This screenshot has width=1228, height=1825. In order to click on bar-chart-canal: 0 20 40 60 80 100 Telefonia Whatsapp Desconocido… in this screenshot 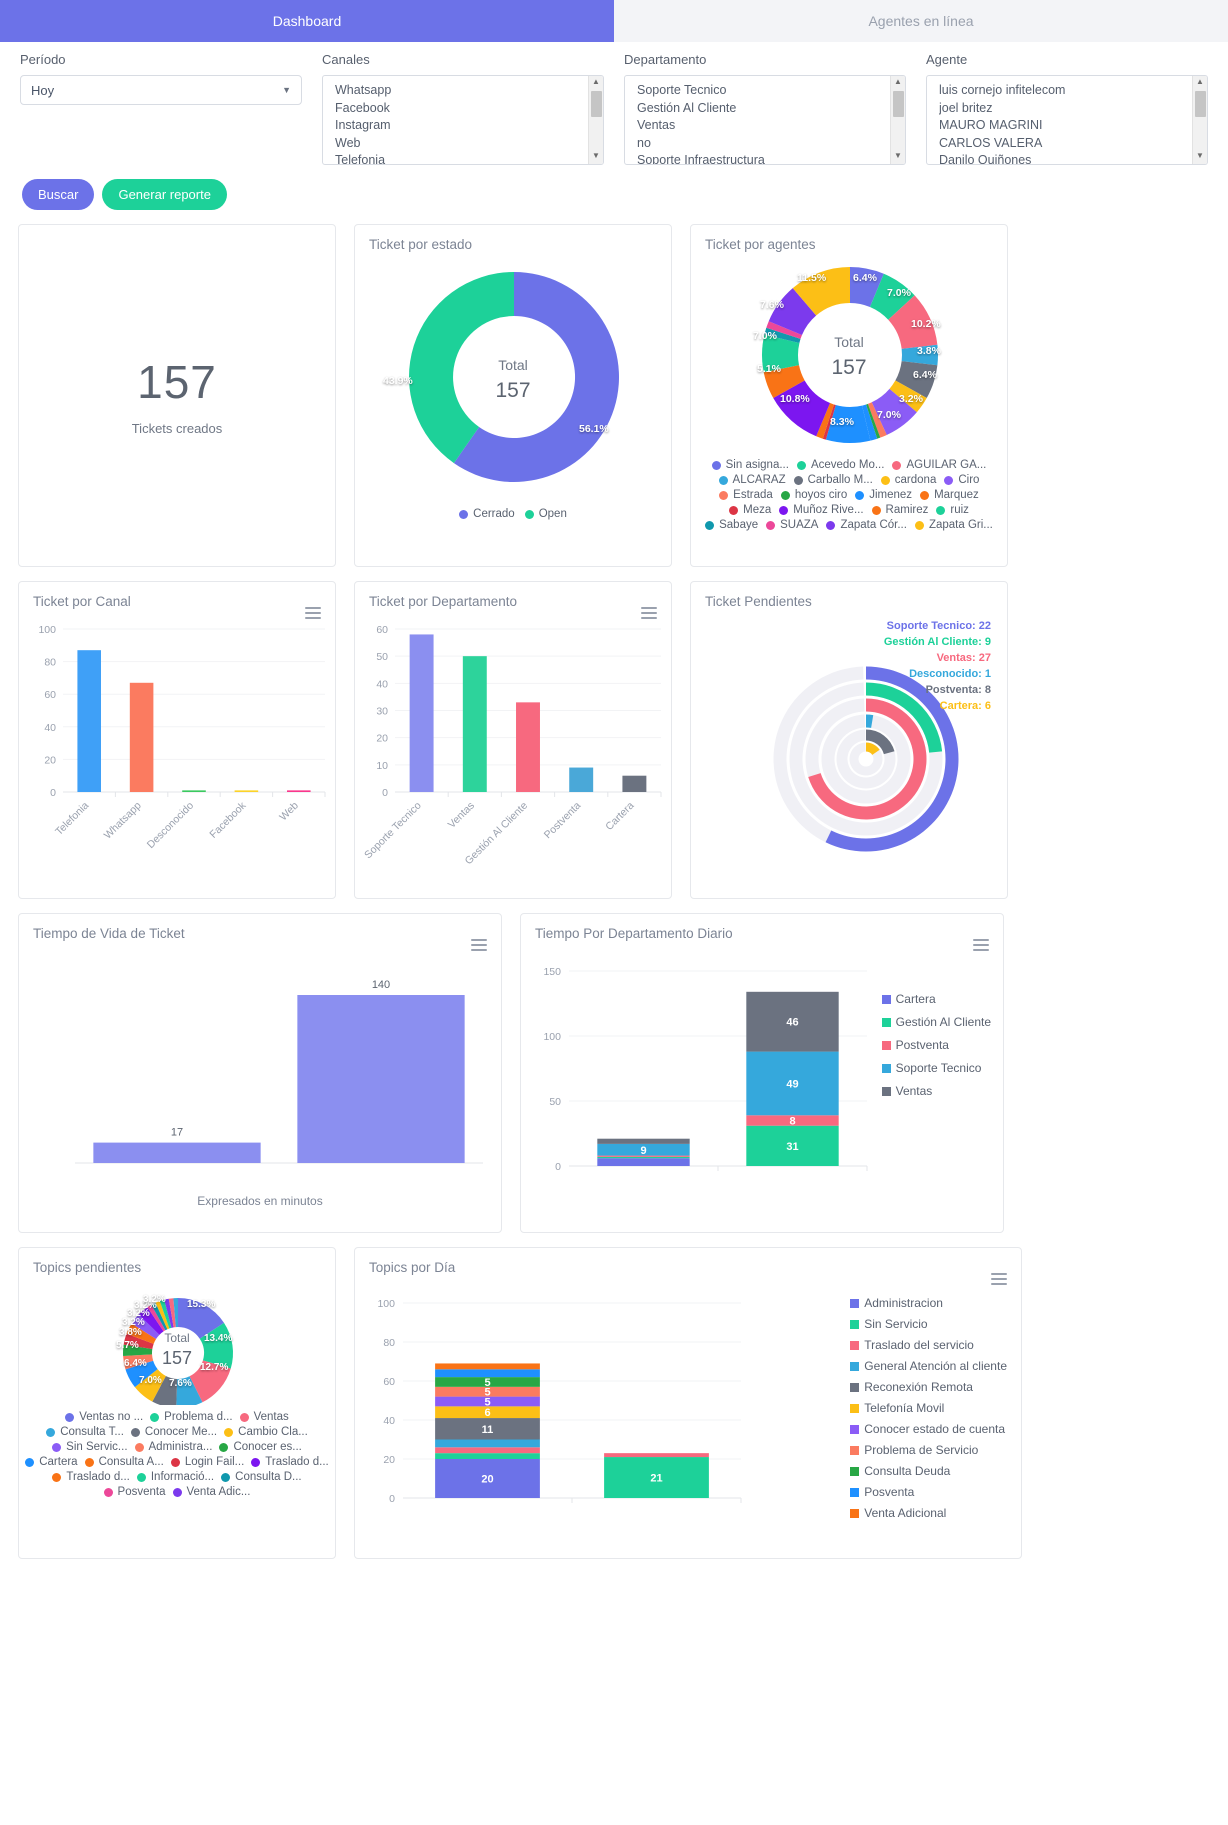, I will do `click(177, 746)`.